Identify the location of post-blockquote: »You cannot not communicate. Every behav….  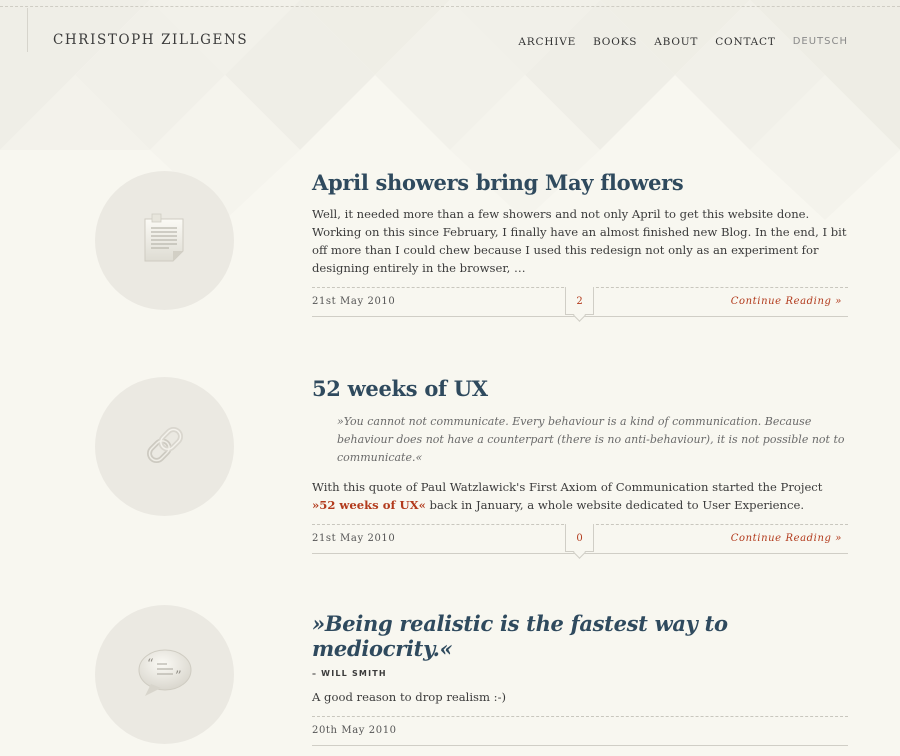
(591, 439).